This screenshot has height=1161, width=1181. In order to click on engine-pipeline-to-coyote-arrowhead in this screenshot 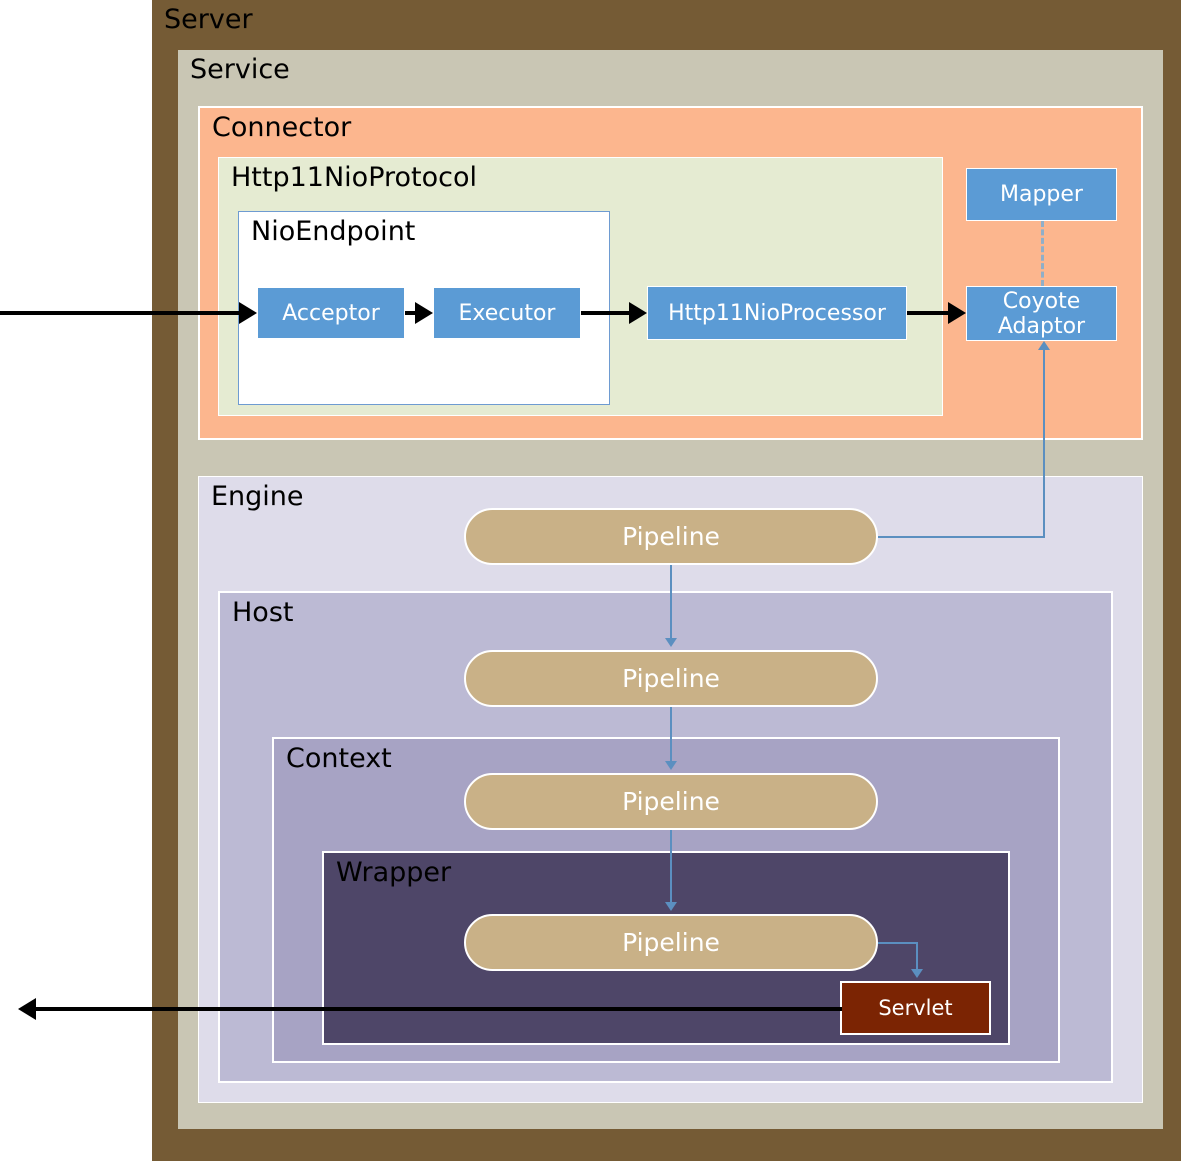, I will do `click(1044, 345)`.